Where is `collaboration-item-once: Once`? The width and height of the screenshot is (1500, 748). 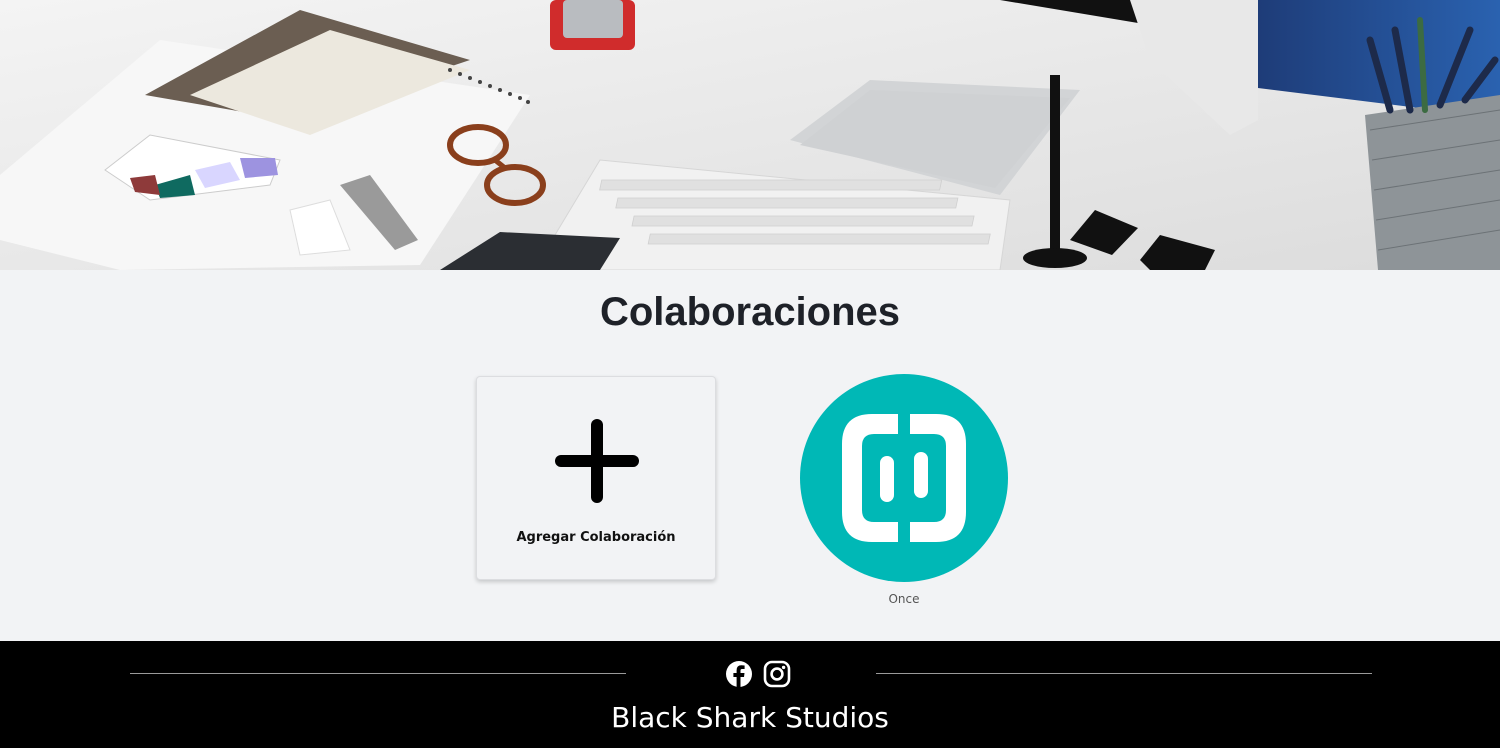 collaboration-item-once: Once is located at coordinates (904, 494).